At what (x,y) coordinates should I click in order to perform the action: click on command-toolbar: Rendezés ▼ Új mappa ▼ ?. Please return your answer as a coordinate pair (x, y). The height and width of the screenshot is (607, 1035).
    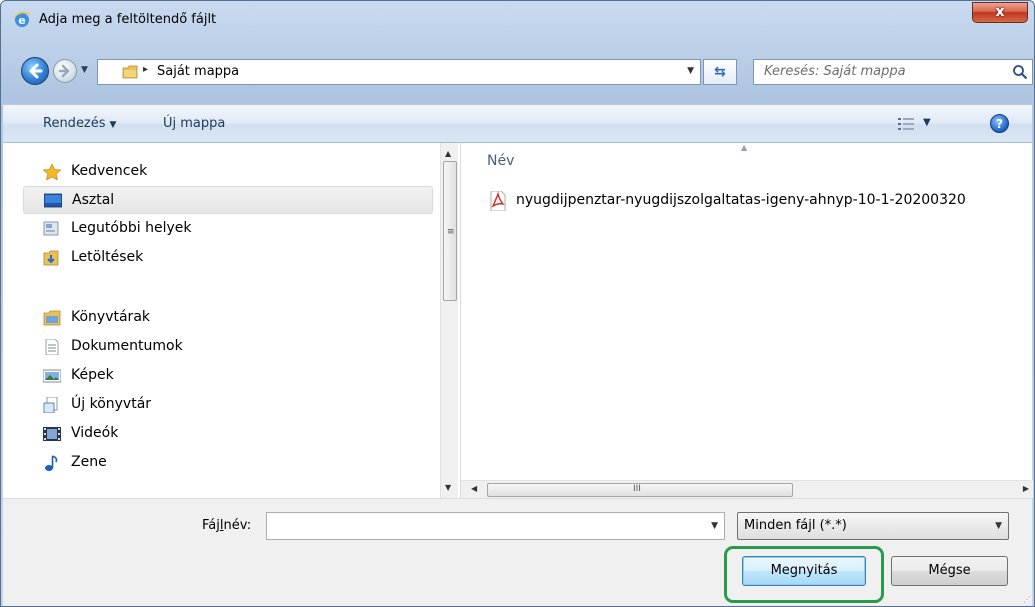
    Looking at the image, I should click on (517, 123).